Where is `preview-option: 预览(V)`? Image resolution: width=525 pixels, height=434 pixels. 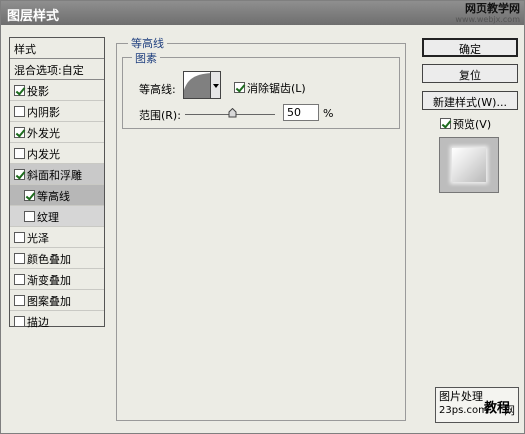 preview-option: 预览(V) is located at coordinates (465, 124).